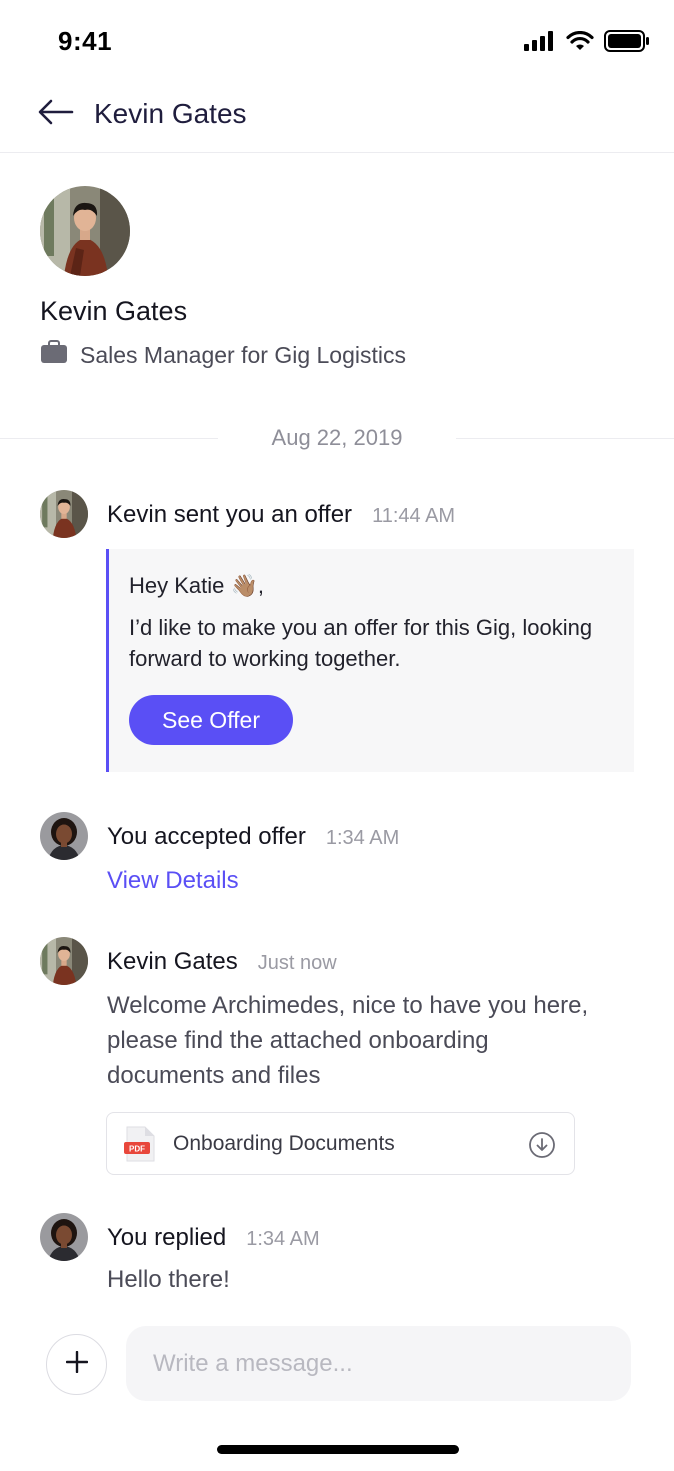 The height and width of the screenshot is (1471, 674). I want to click on pdf-file-icon: PDF, so click(140, 1146).